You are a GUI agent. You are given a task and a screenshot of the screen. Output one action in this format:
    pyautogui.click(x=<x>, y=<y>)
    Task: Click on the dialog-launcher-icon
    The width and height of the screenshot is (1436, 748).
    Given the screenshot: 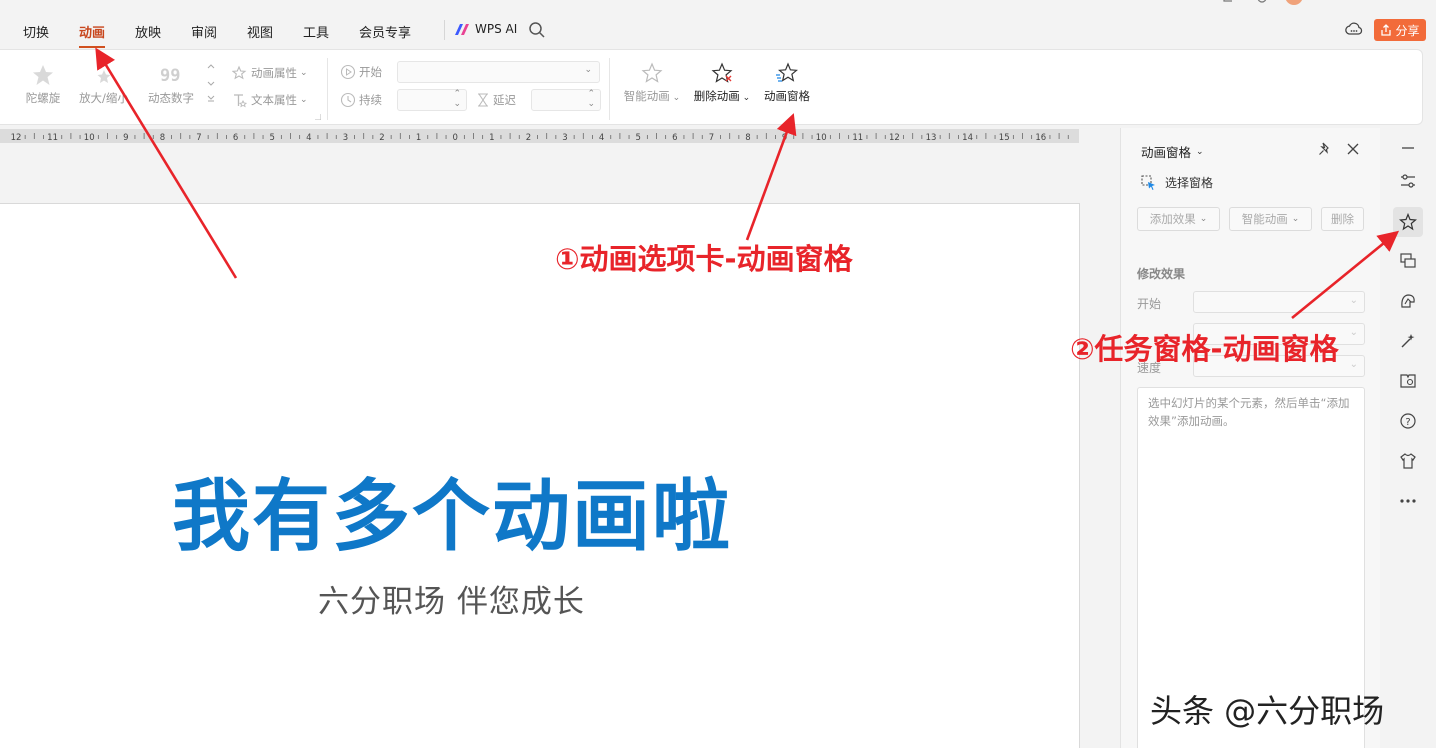 What is the action you would take?
    pyautogui.click(x=318, y=117)
    